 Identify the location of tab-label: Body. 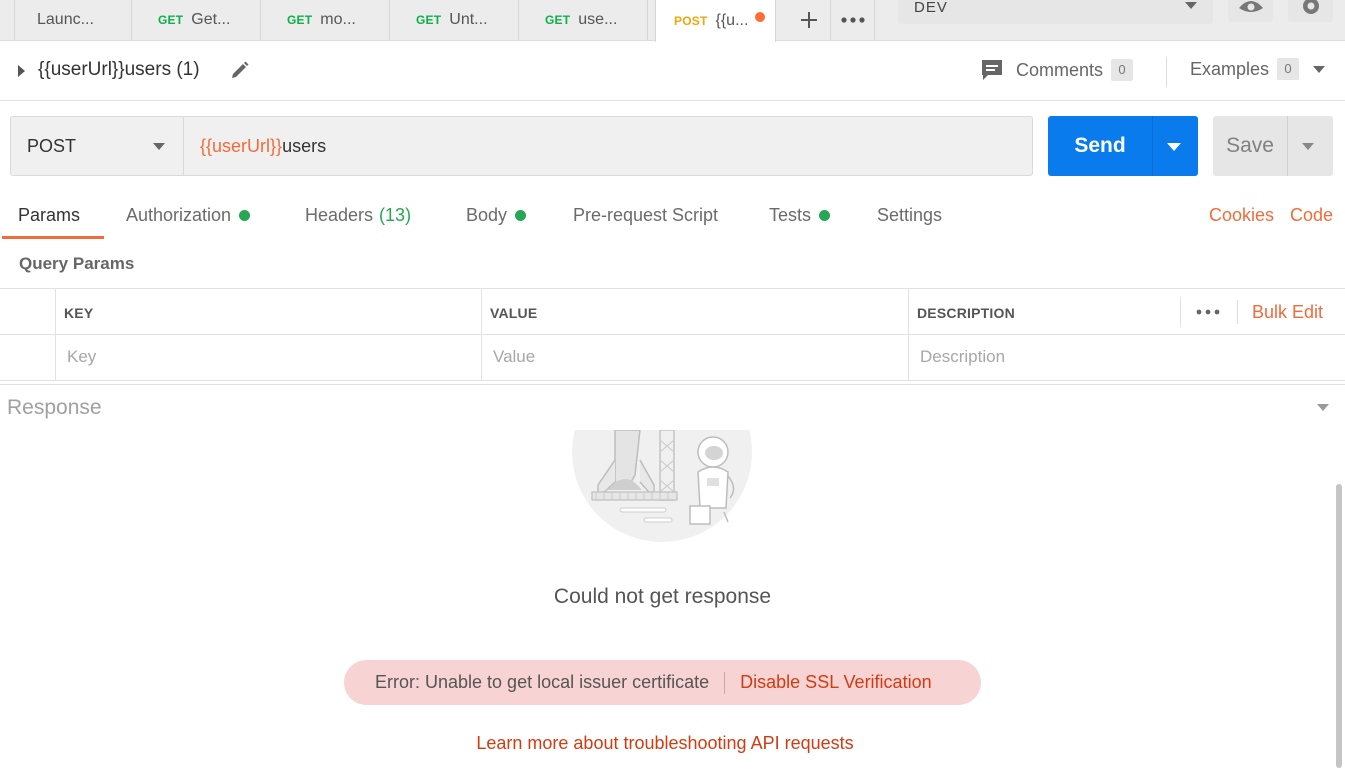
(487, 215).